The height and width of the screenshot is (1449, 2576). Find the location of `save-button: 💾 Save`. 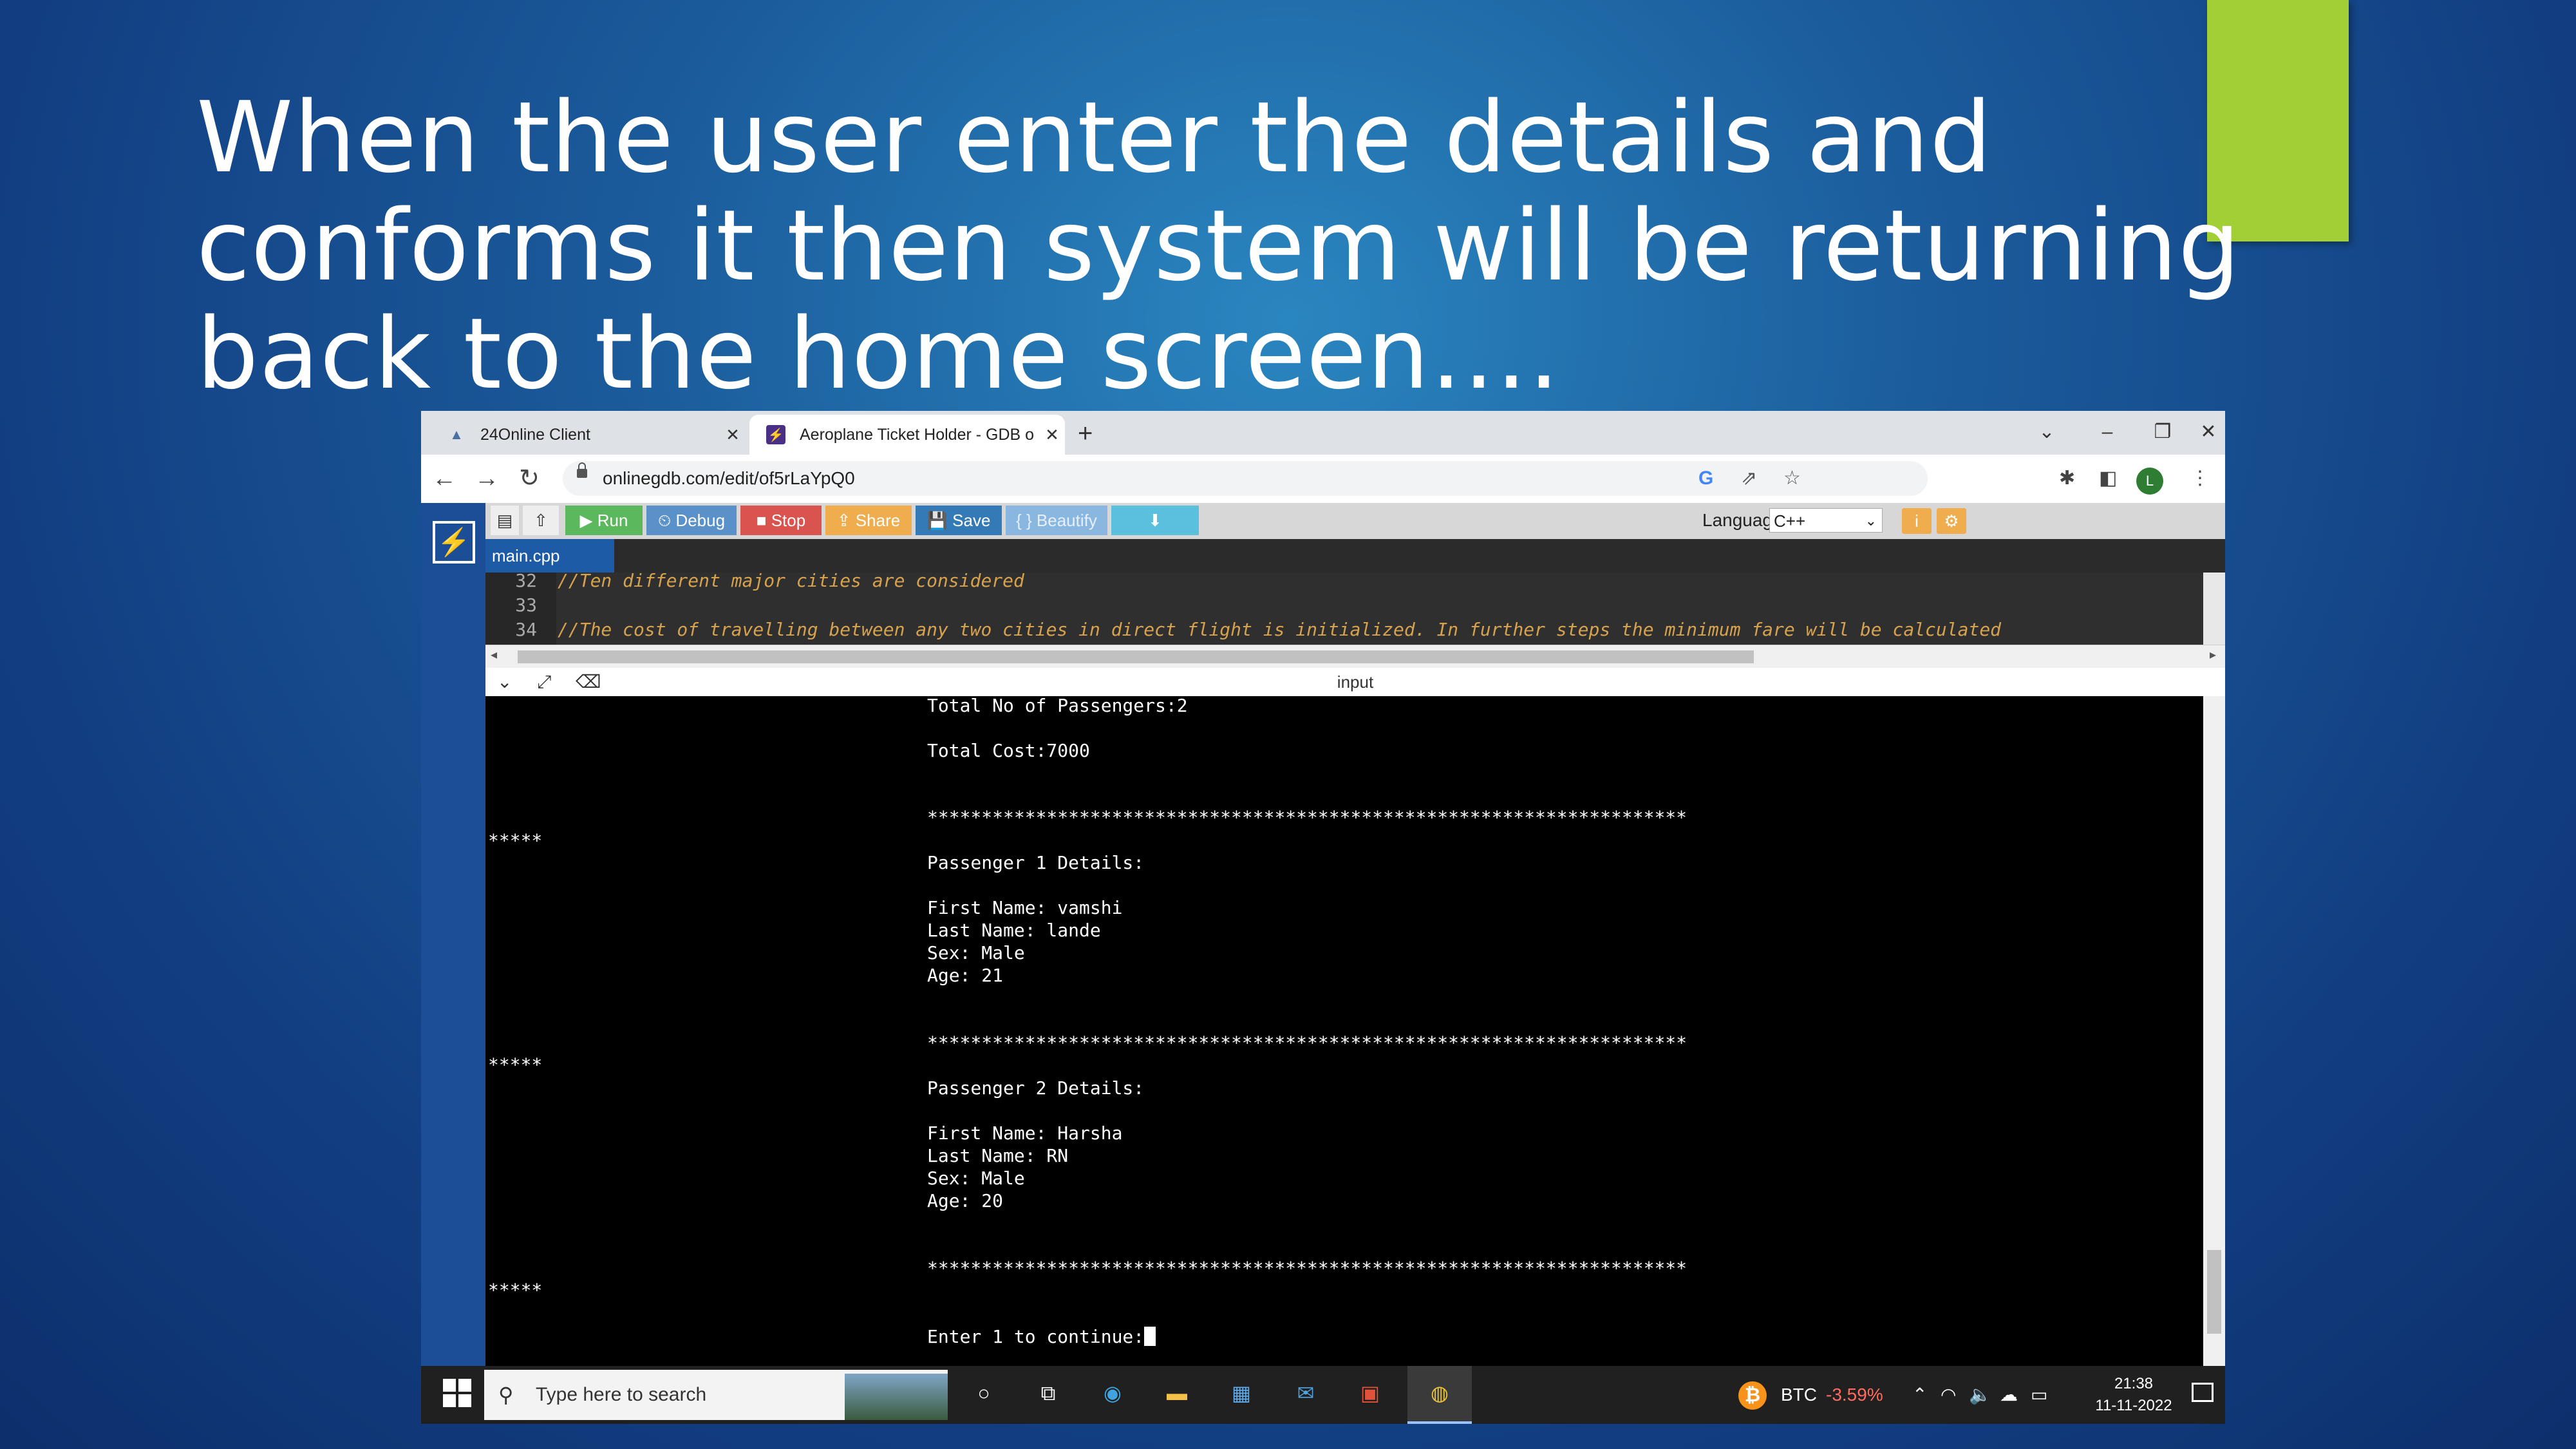

save-button: 💾 Save is located at coordinates (959, 521).